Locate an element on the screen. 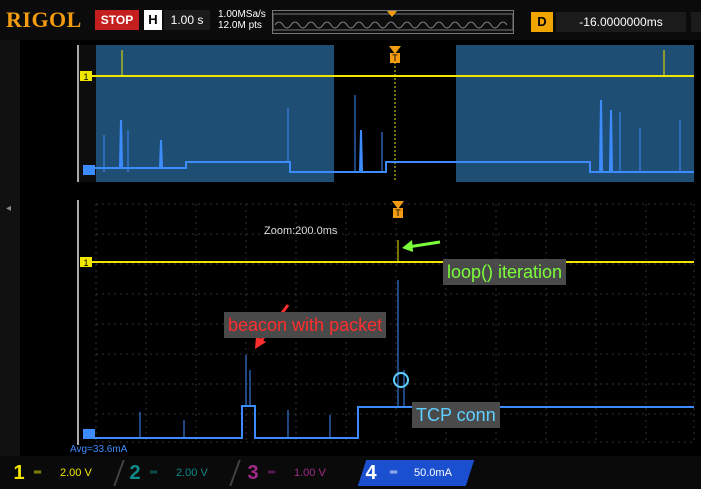  run-stop-button: STOP is located at coordinates (117, 20).